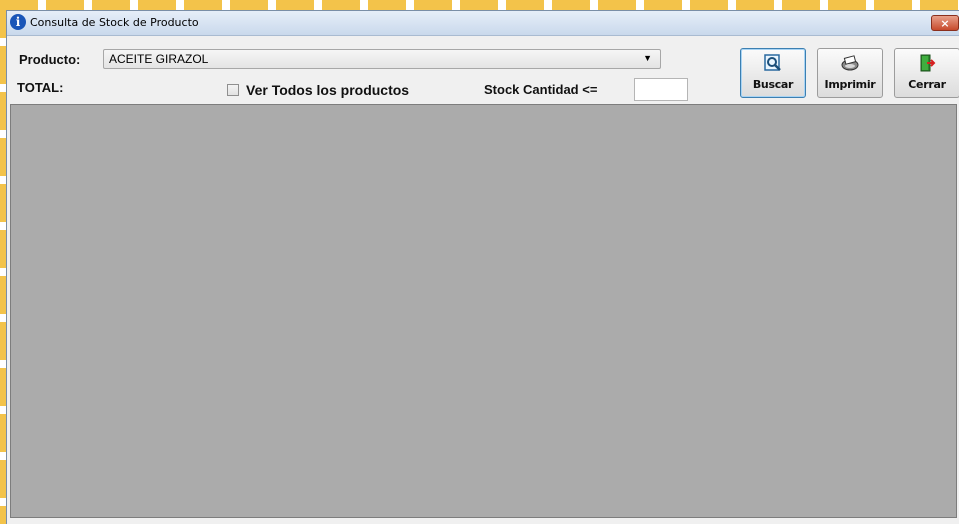 The width and height of the screenshot is (959, 524). I want to click on window-title: Consulta de Stock de Producto, so click(114, 22).